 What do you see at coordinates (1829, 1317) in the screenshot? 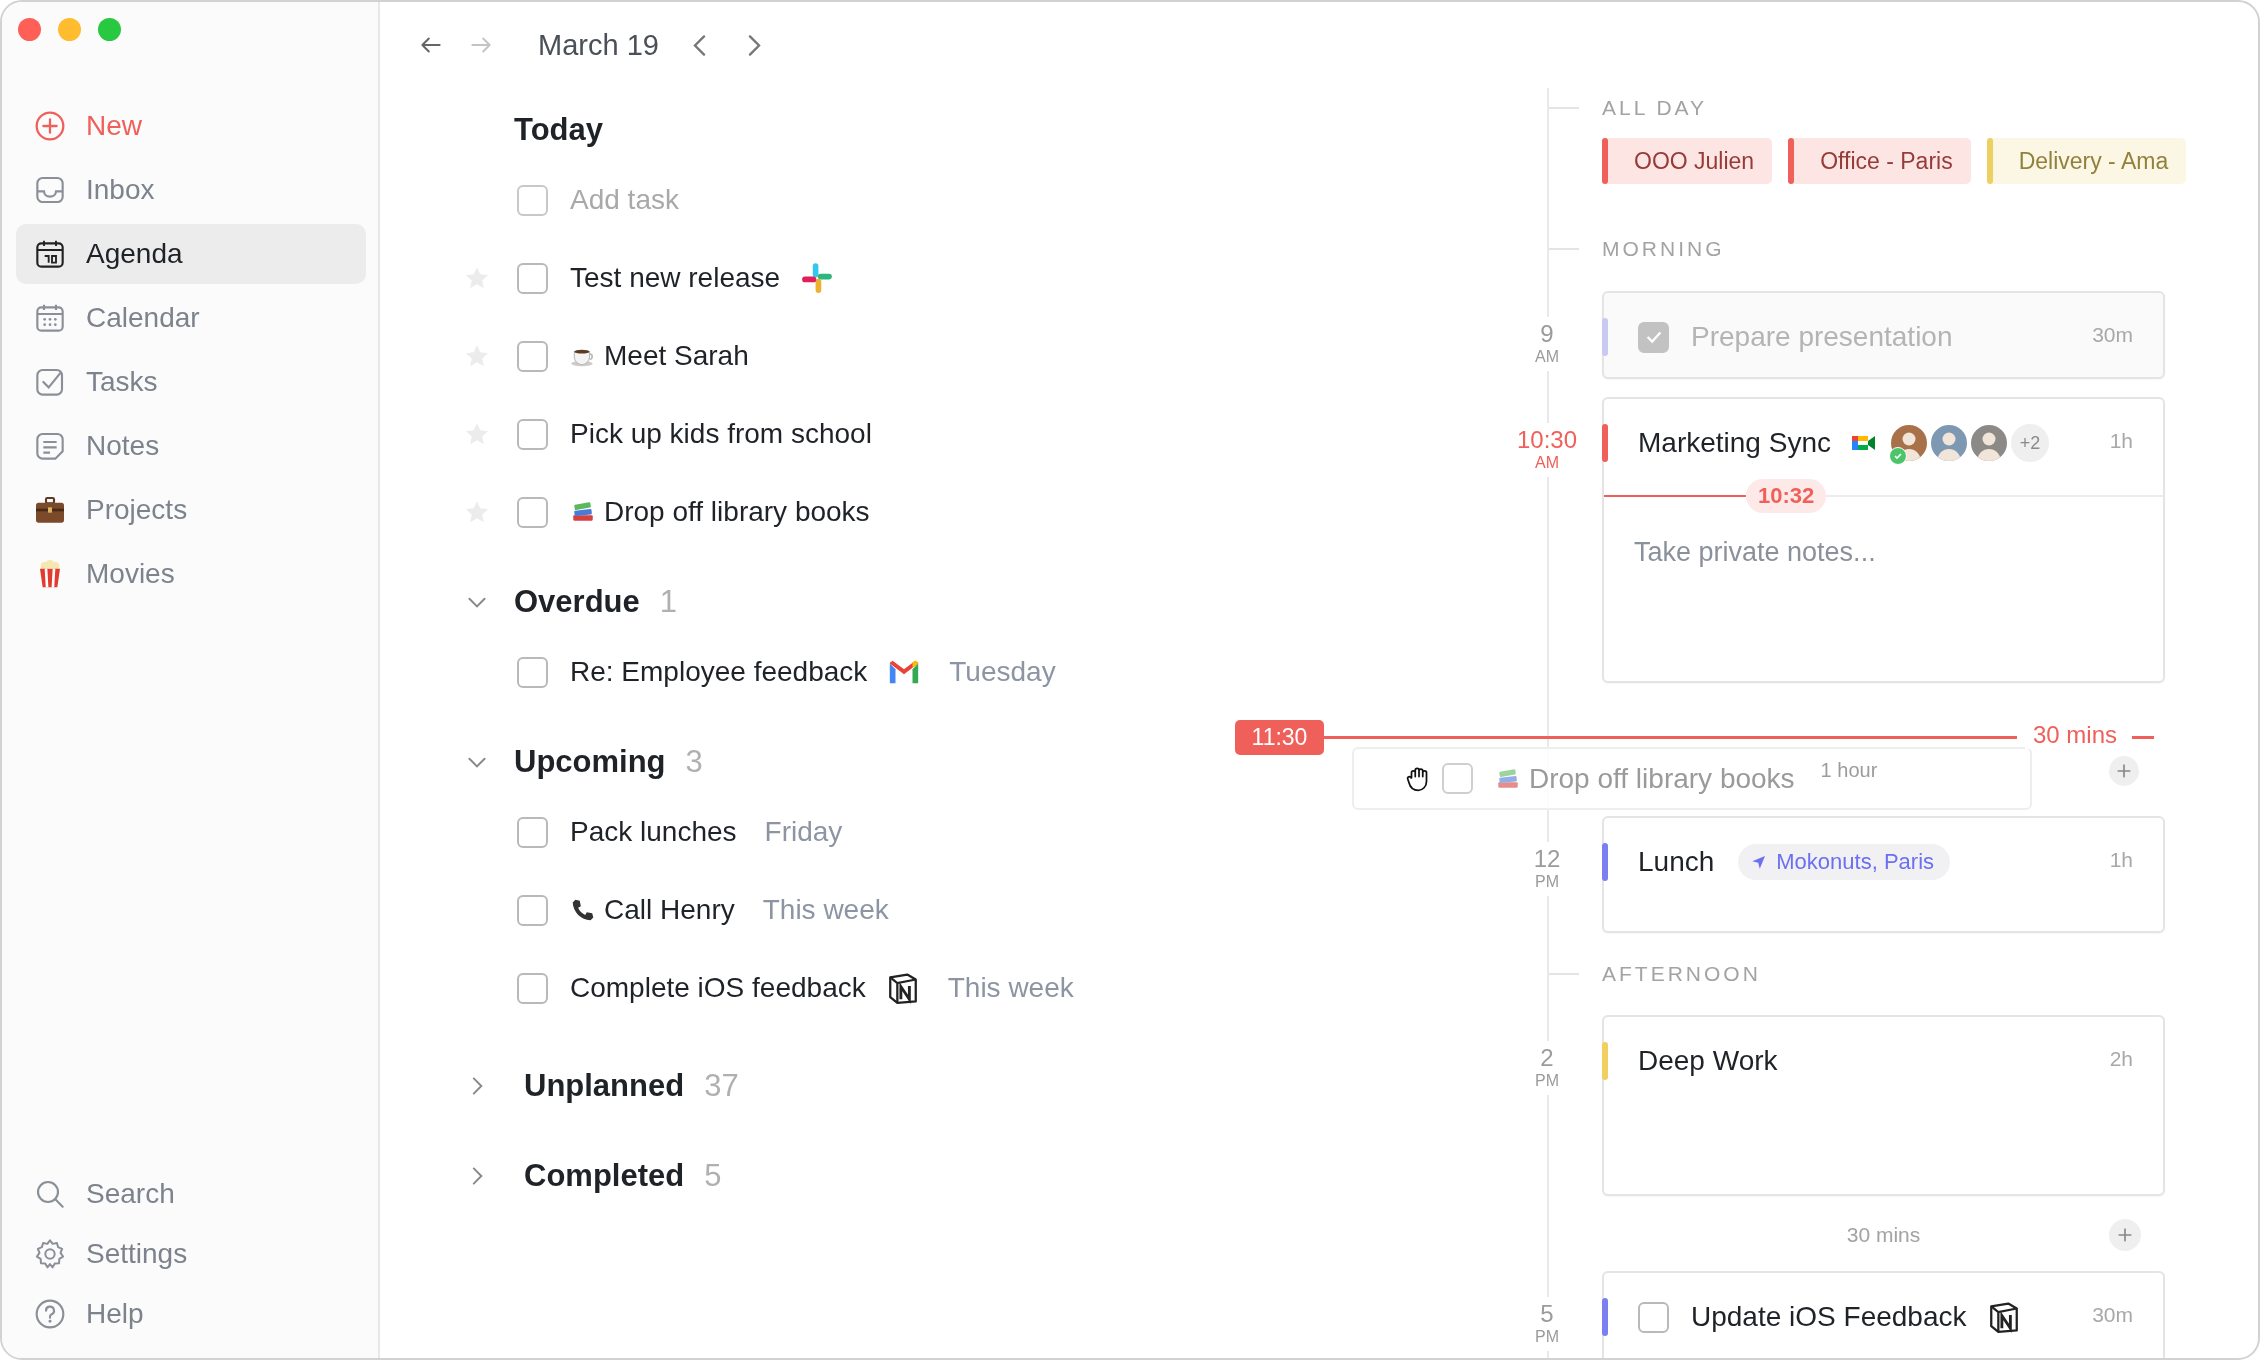
I see `event-title: Update iOS Feedback` at bounding box center [1829, 1317].